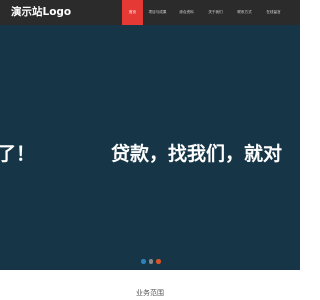  Describe the element at coordinates (186, 12) in the screenshot. I see `nav-item-resources: 综合资料` at that location.